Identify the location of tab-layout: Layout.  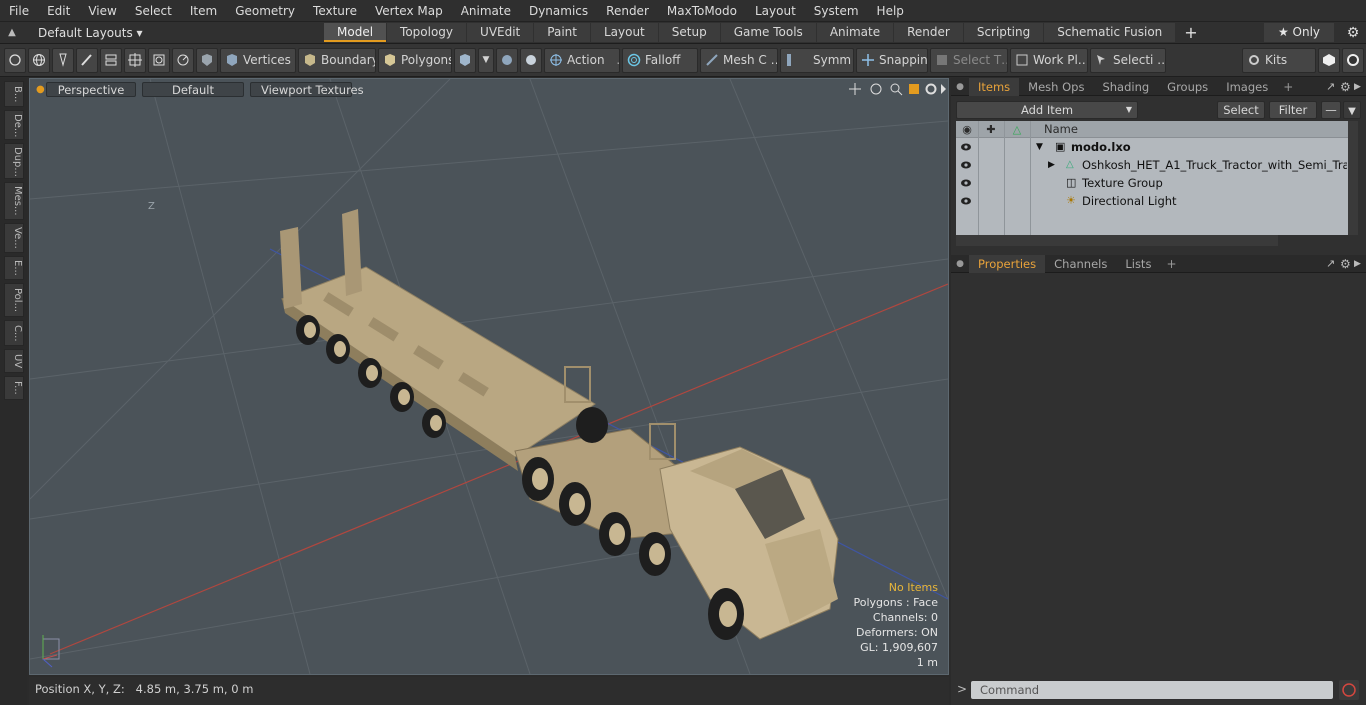
(624, 32).